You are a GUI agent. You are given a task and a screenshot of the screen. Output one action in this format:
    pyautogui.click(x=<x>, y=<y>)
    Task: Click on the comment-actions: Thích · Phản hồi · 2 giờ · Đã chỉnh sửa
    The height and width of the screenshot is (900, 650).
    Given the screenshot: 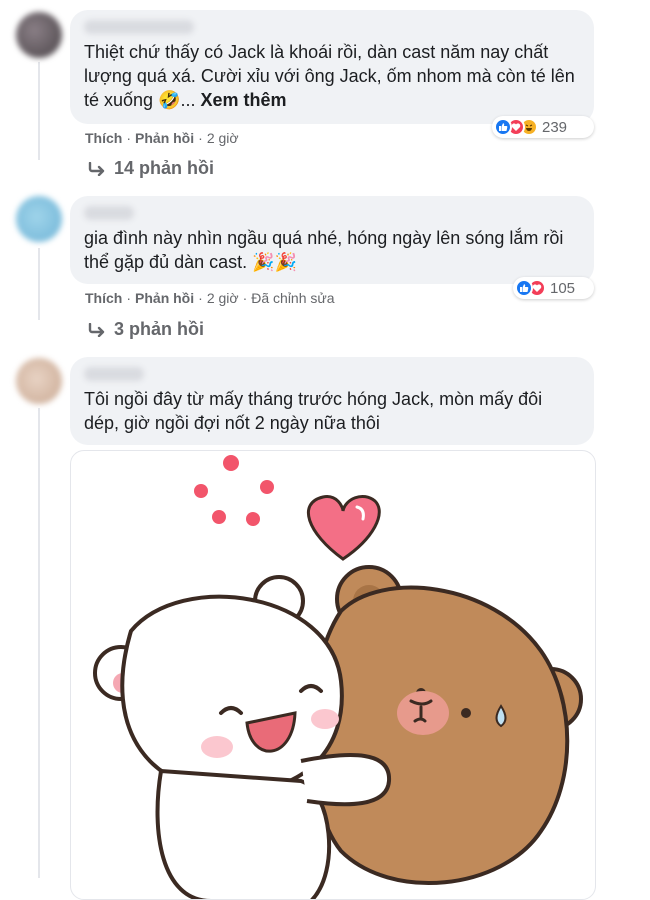 What is the action you would take?
    pyautogui.click(x=210, y=298)
    